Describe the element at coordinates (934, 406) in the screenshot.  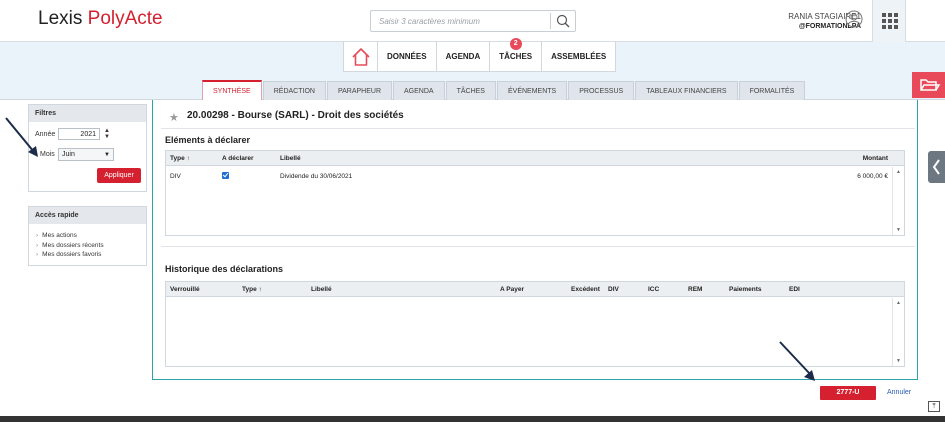
I see `scroll-to-top-icon: ⤒` at that location.